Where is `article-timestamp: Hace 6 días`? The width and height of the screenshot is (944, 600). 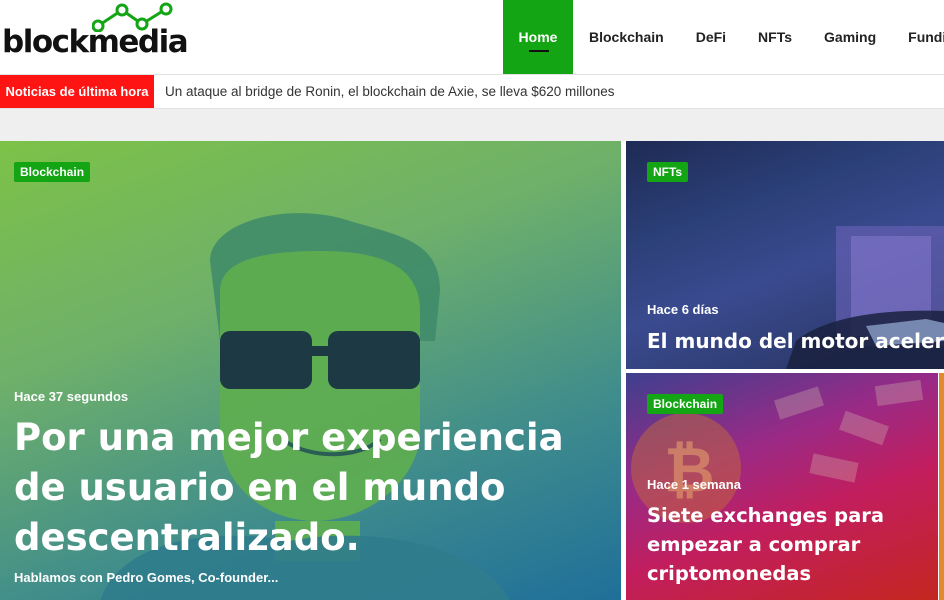
article-timestamp: Hace 6 días is located at coordinates (683, 309).